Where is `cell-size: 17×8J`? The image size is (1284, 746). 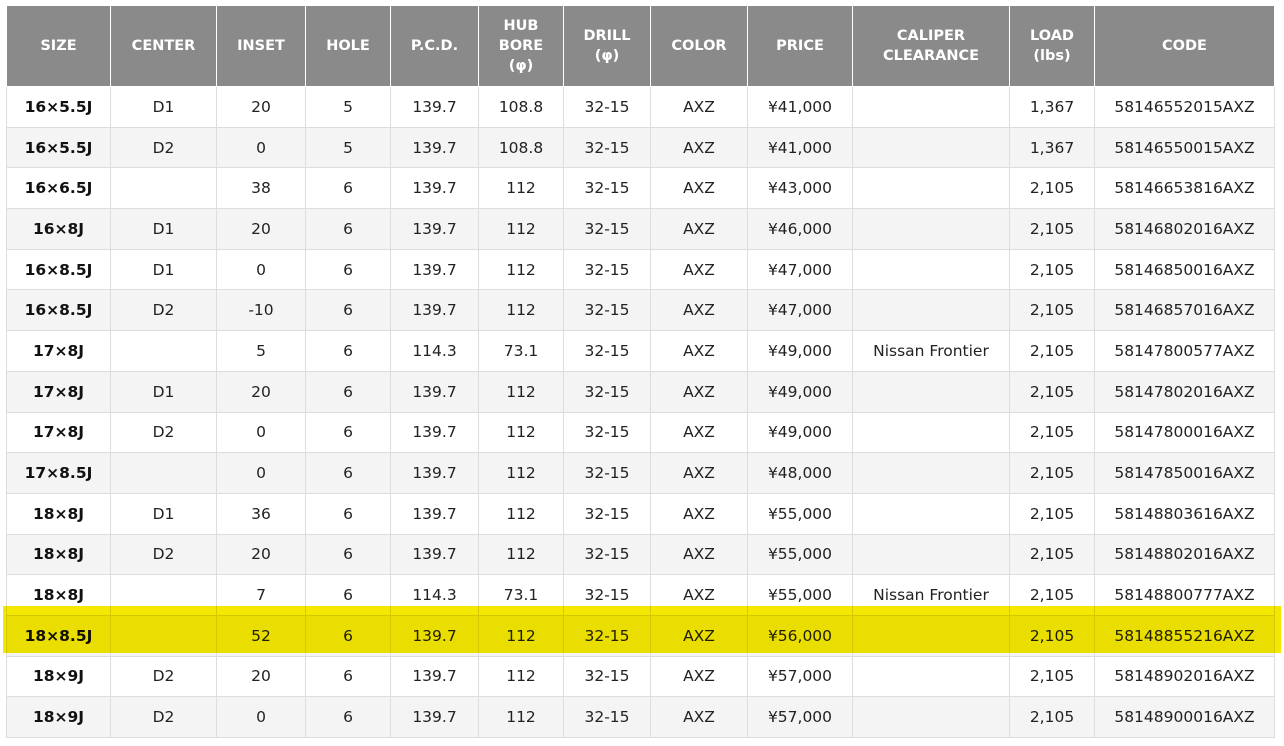
cell-size: 17×8J is located at coordinates (58, 351).